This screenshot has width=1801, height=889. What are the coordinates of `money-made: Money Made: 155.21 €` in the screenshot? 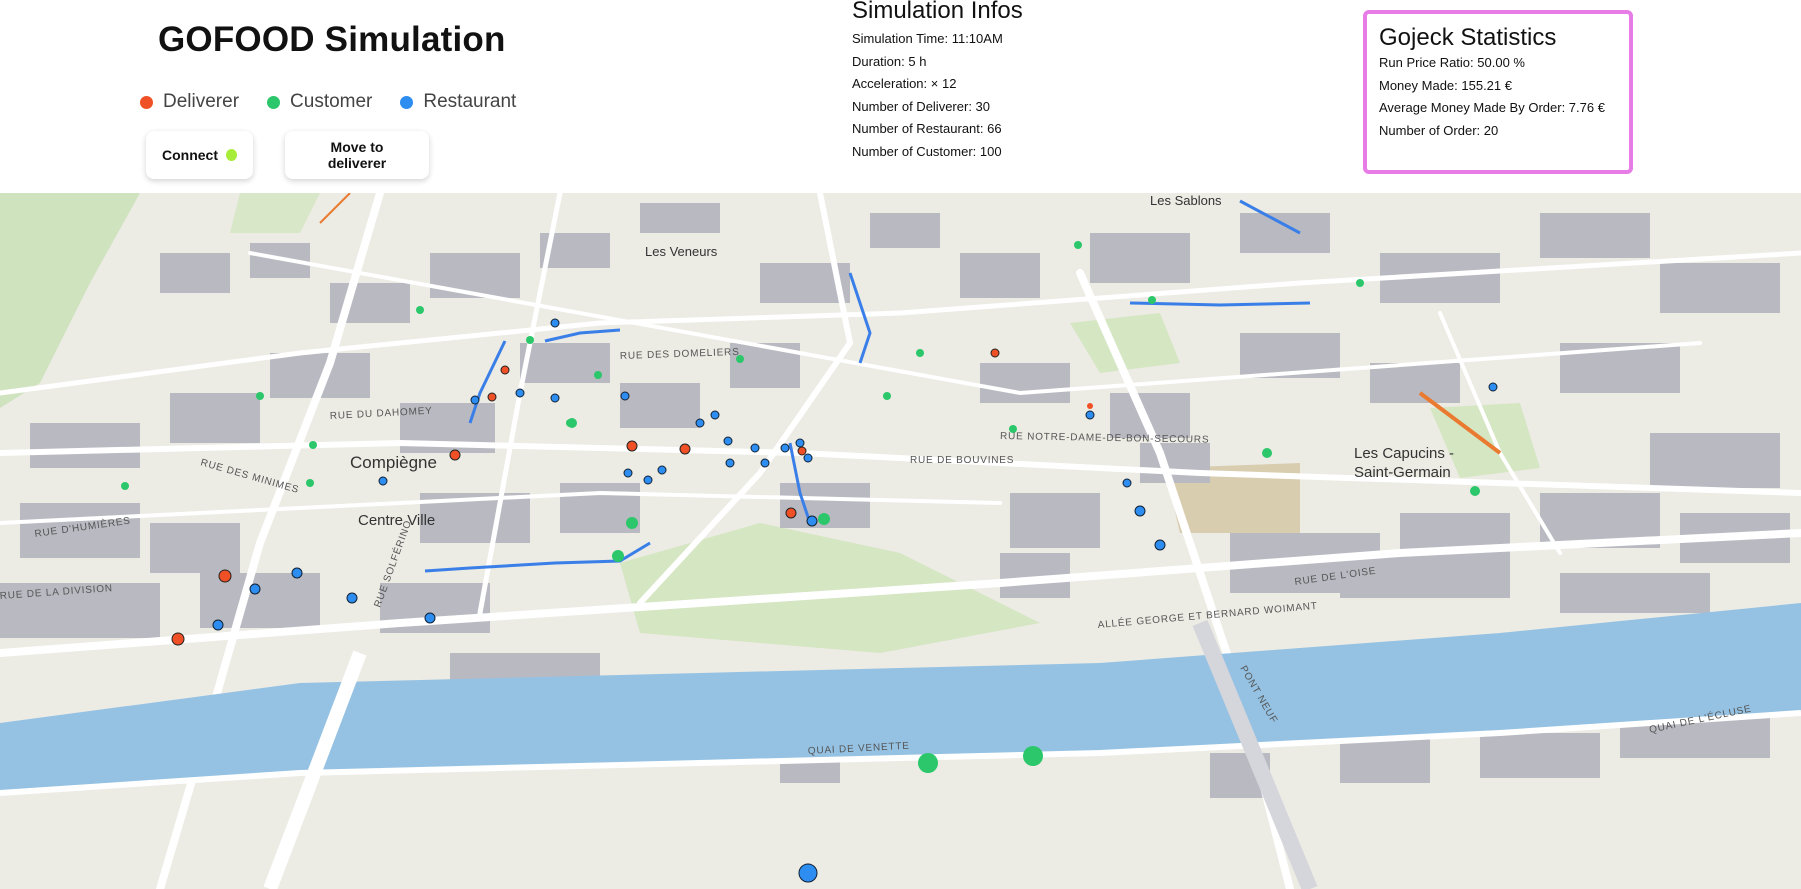 It's located at (1445, 85).